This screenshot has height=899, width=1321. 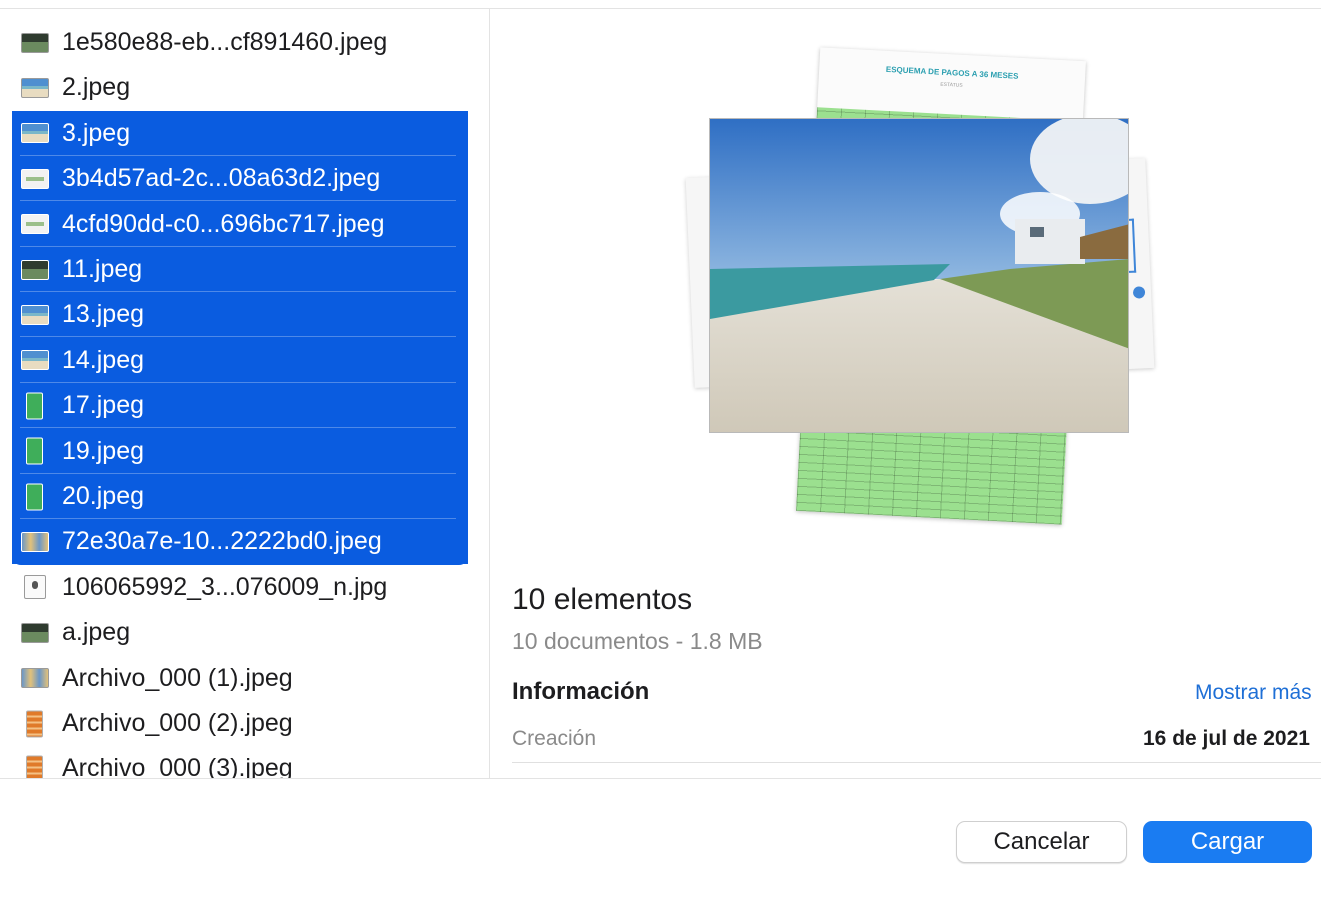 What do you see at coordinates (1041, 842) in the screenshot?
I see `cancel-button: Cancelar` at bounding box center [1041, 842].